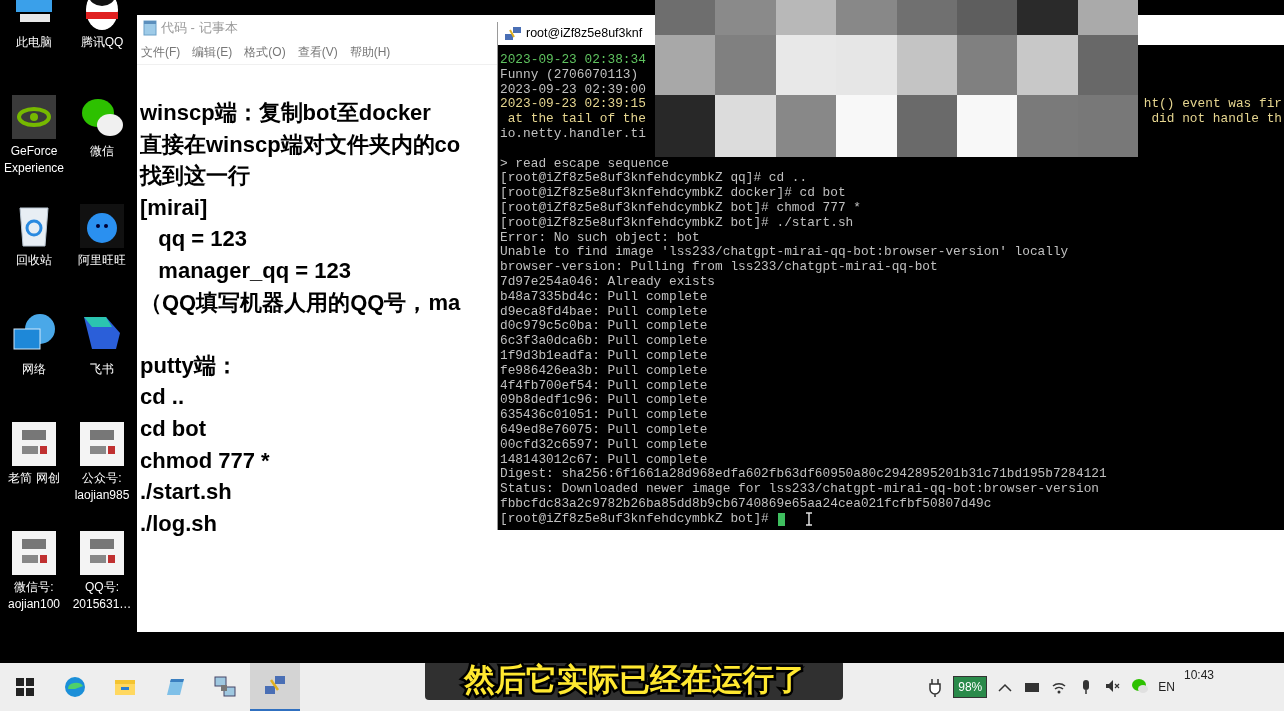 This screenshot has width=1284, height=711. I want to click on windows-logo-icon, so click(25, 687).